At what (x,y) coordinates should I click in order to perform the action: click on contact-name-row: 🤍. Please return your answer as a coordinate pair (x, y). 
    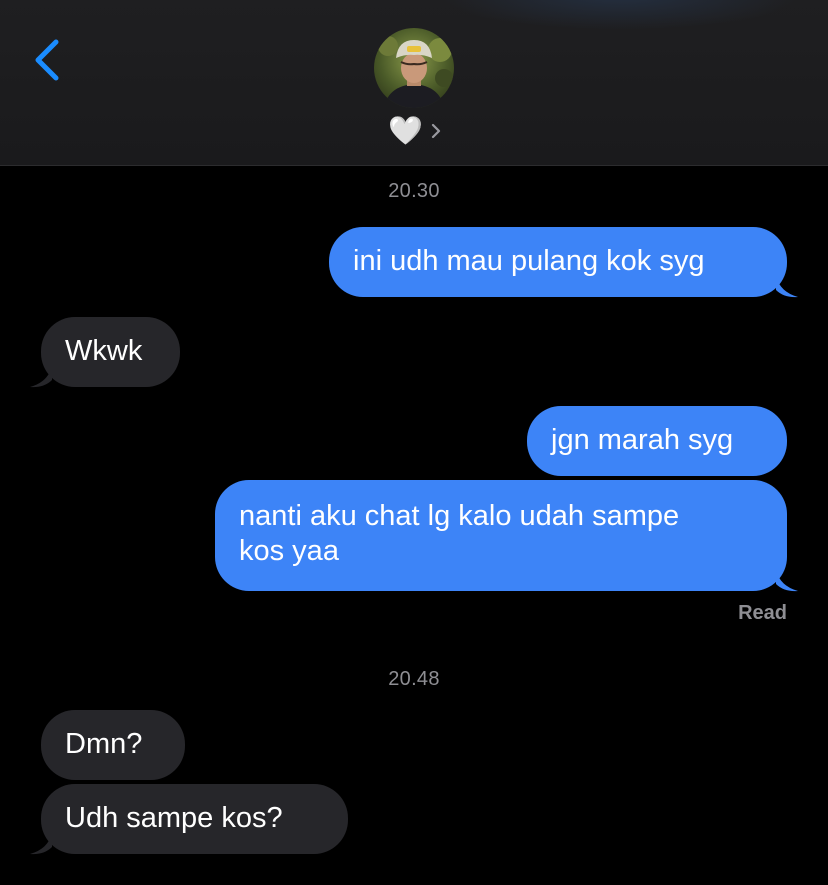
    Looking at the image, I should click on (415, 131).